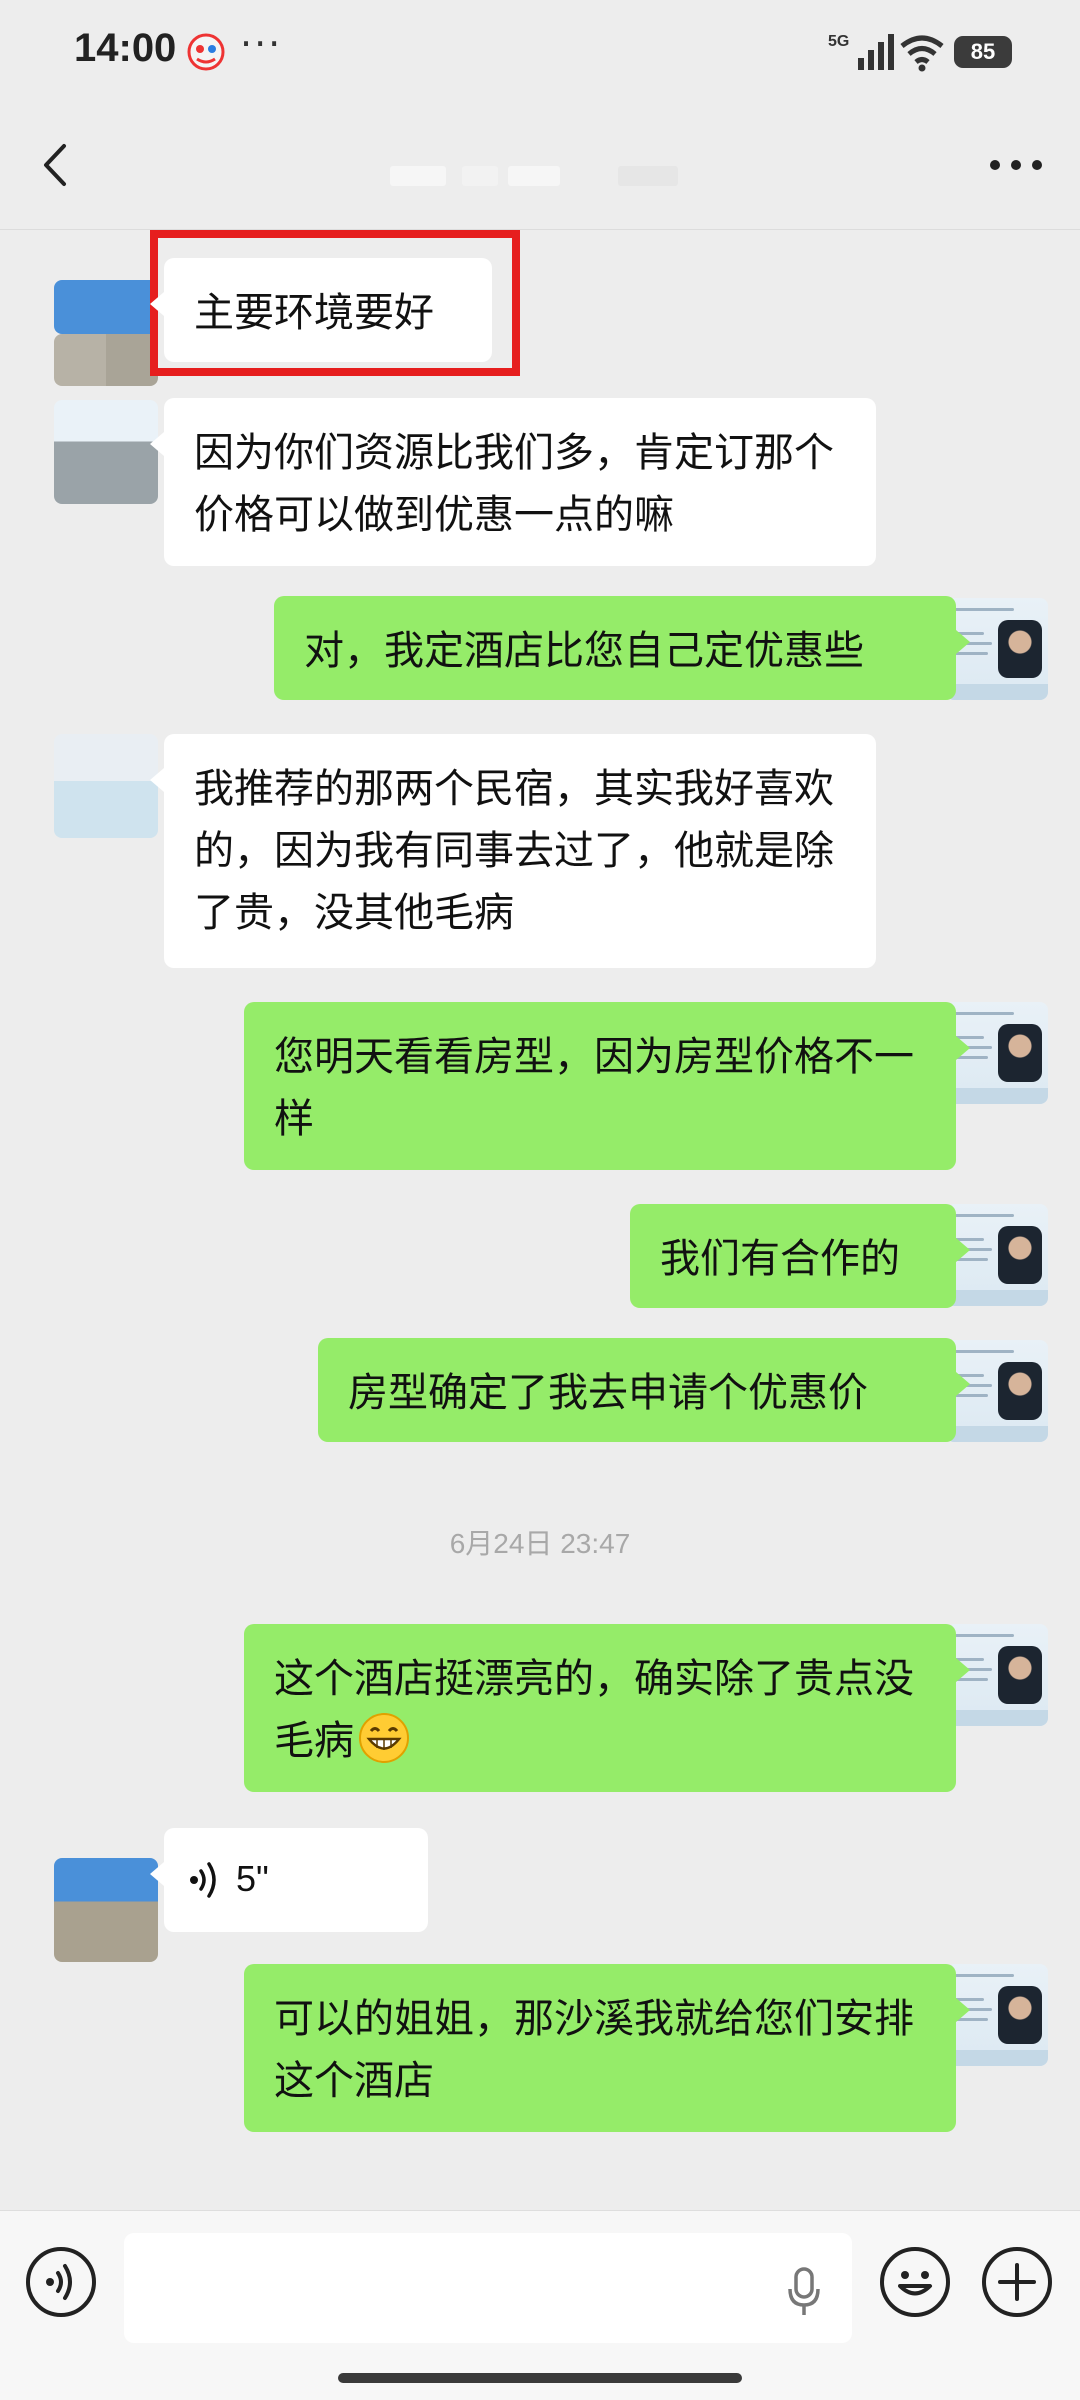 The image size is (1080, 2400). What do you see at coordinates (540, 1543) in the screenshot?
I see `message-timestamp: 6月24日 23:47` at bounding box center [540, 1543].